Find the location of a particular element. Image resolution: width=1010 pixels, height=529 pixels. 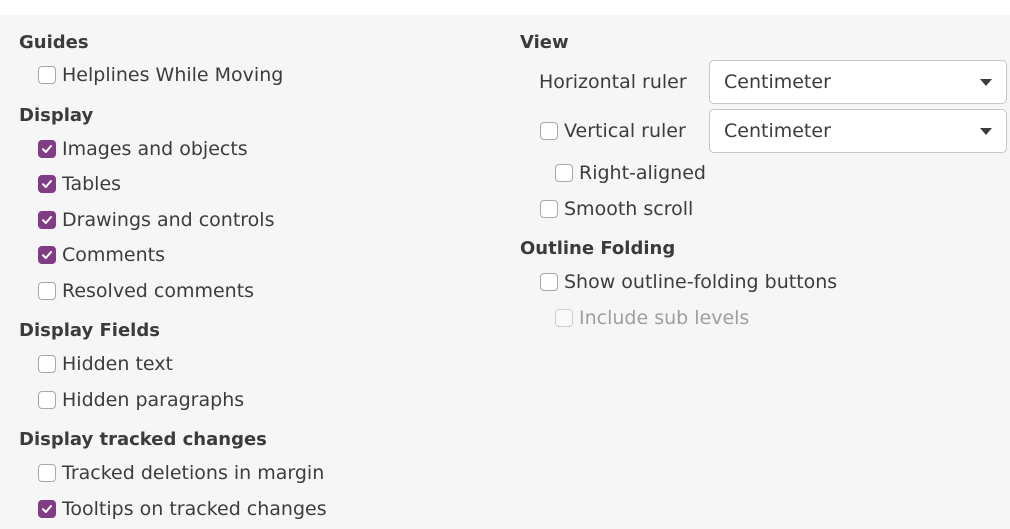

display-fields-heading: Display Fields is located at coordinates (89, 330).